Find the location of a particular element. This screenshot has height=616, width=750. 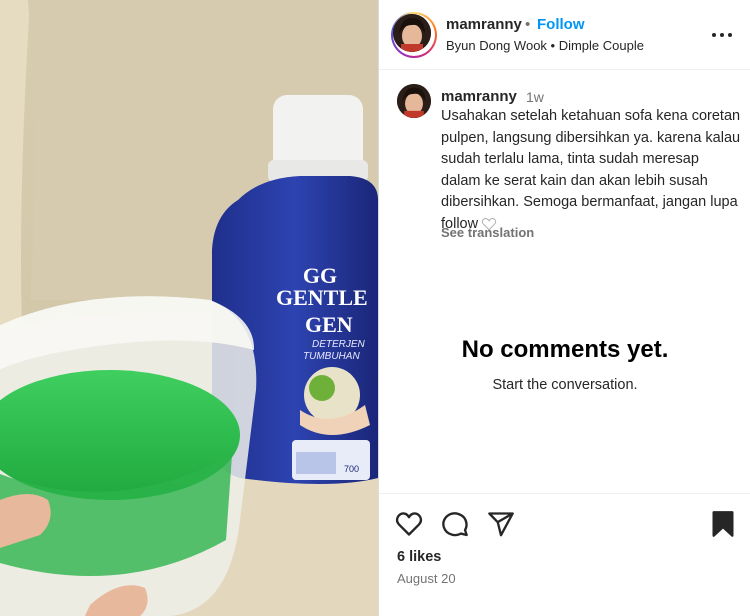

post-username: mamranny is located at coordinates (484, 24).